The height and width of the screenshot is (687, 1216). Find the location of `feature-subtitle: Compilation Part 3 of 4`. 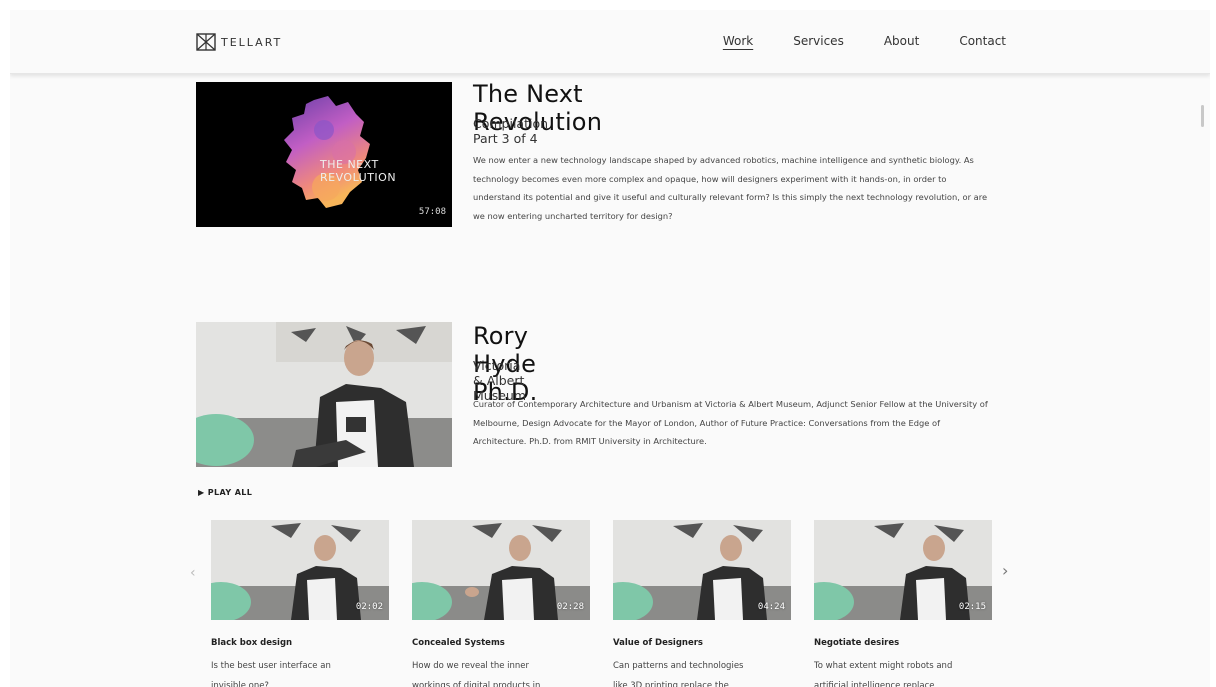

feature-subtitle: Compilation Part 3 of 4 is located at coordinates (511, 131).